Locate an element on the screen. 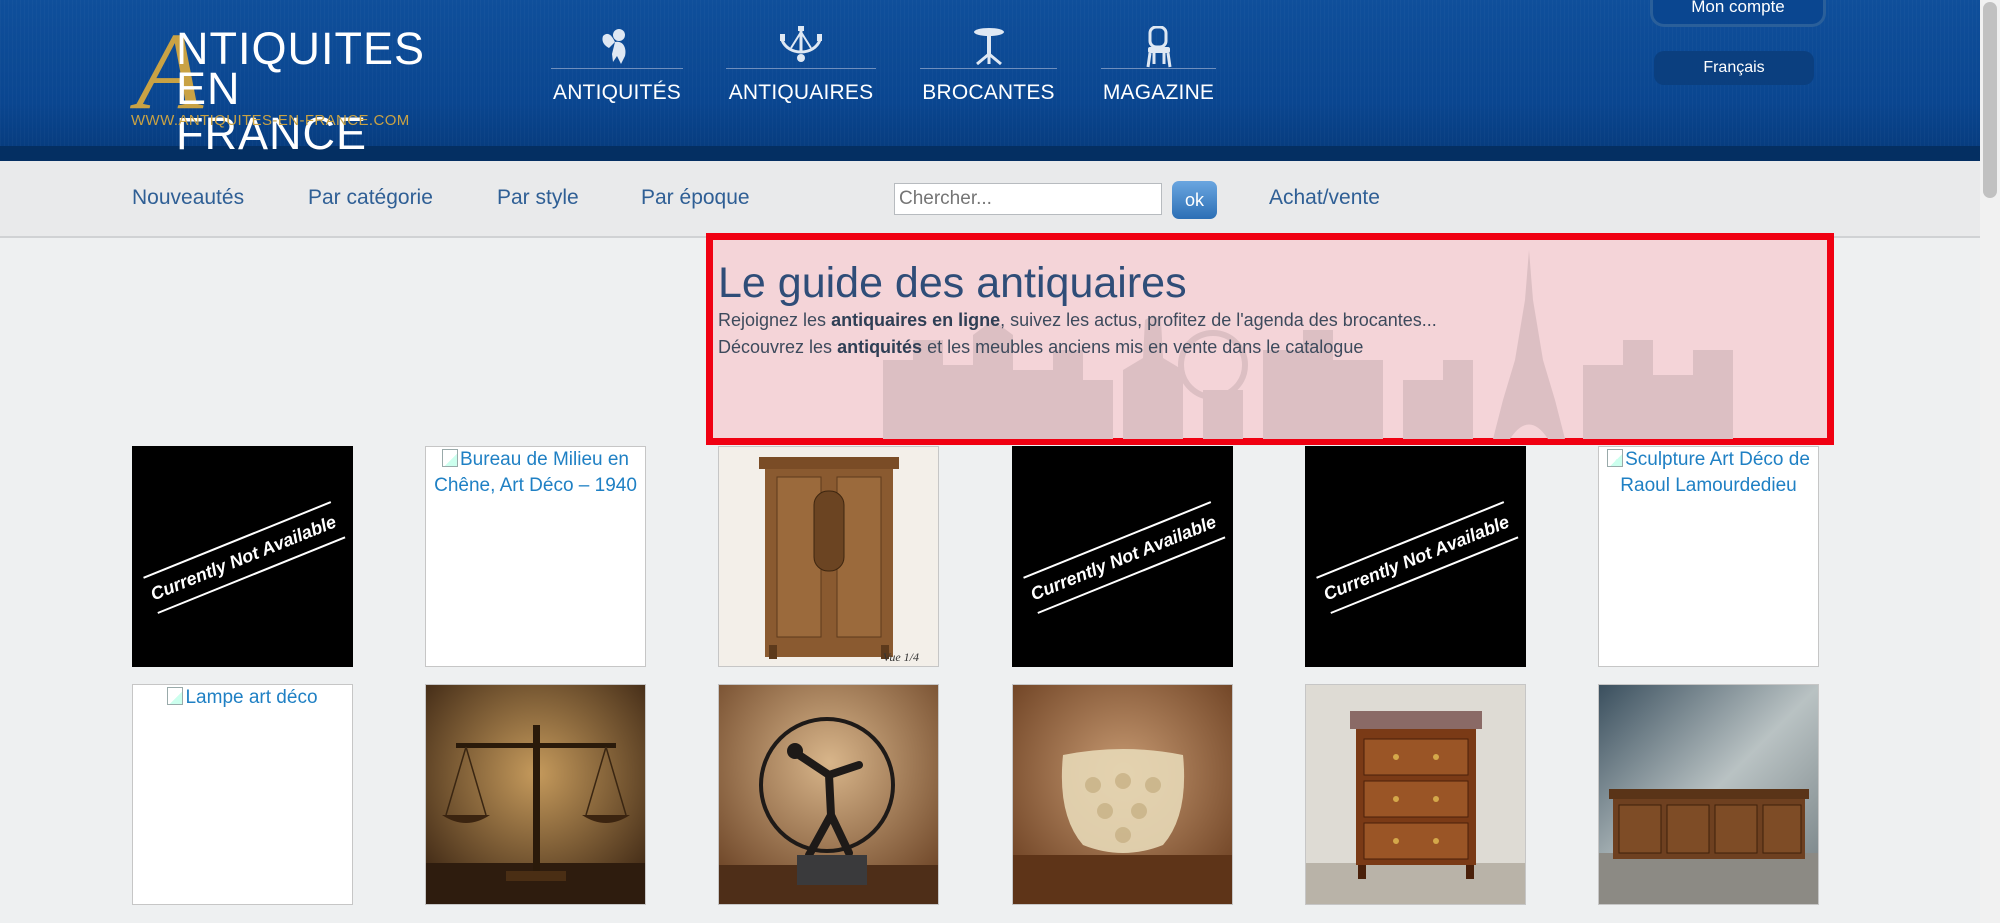 Image resolution: width=2000 pixels, height=923 pixels. product-alt-text: Lampe art déco is located at coordinates (251, 697).